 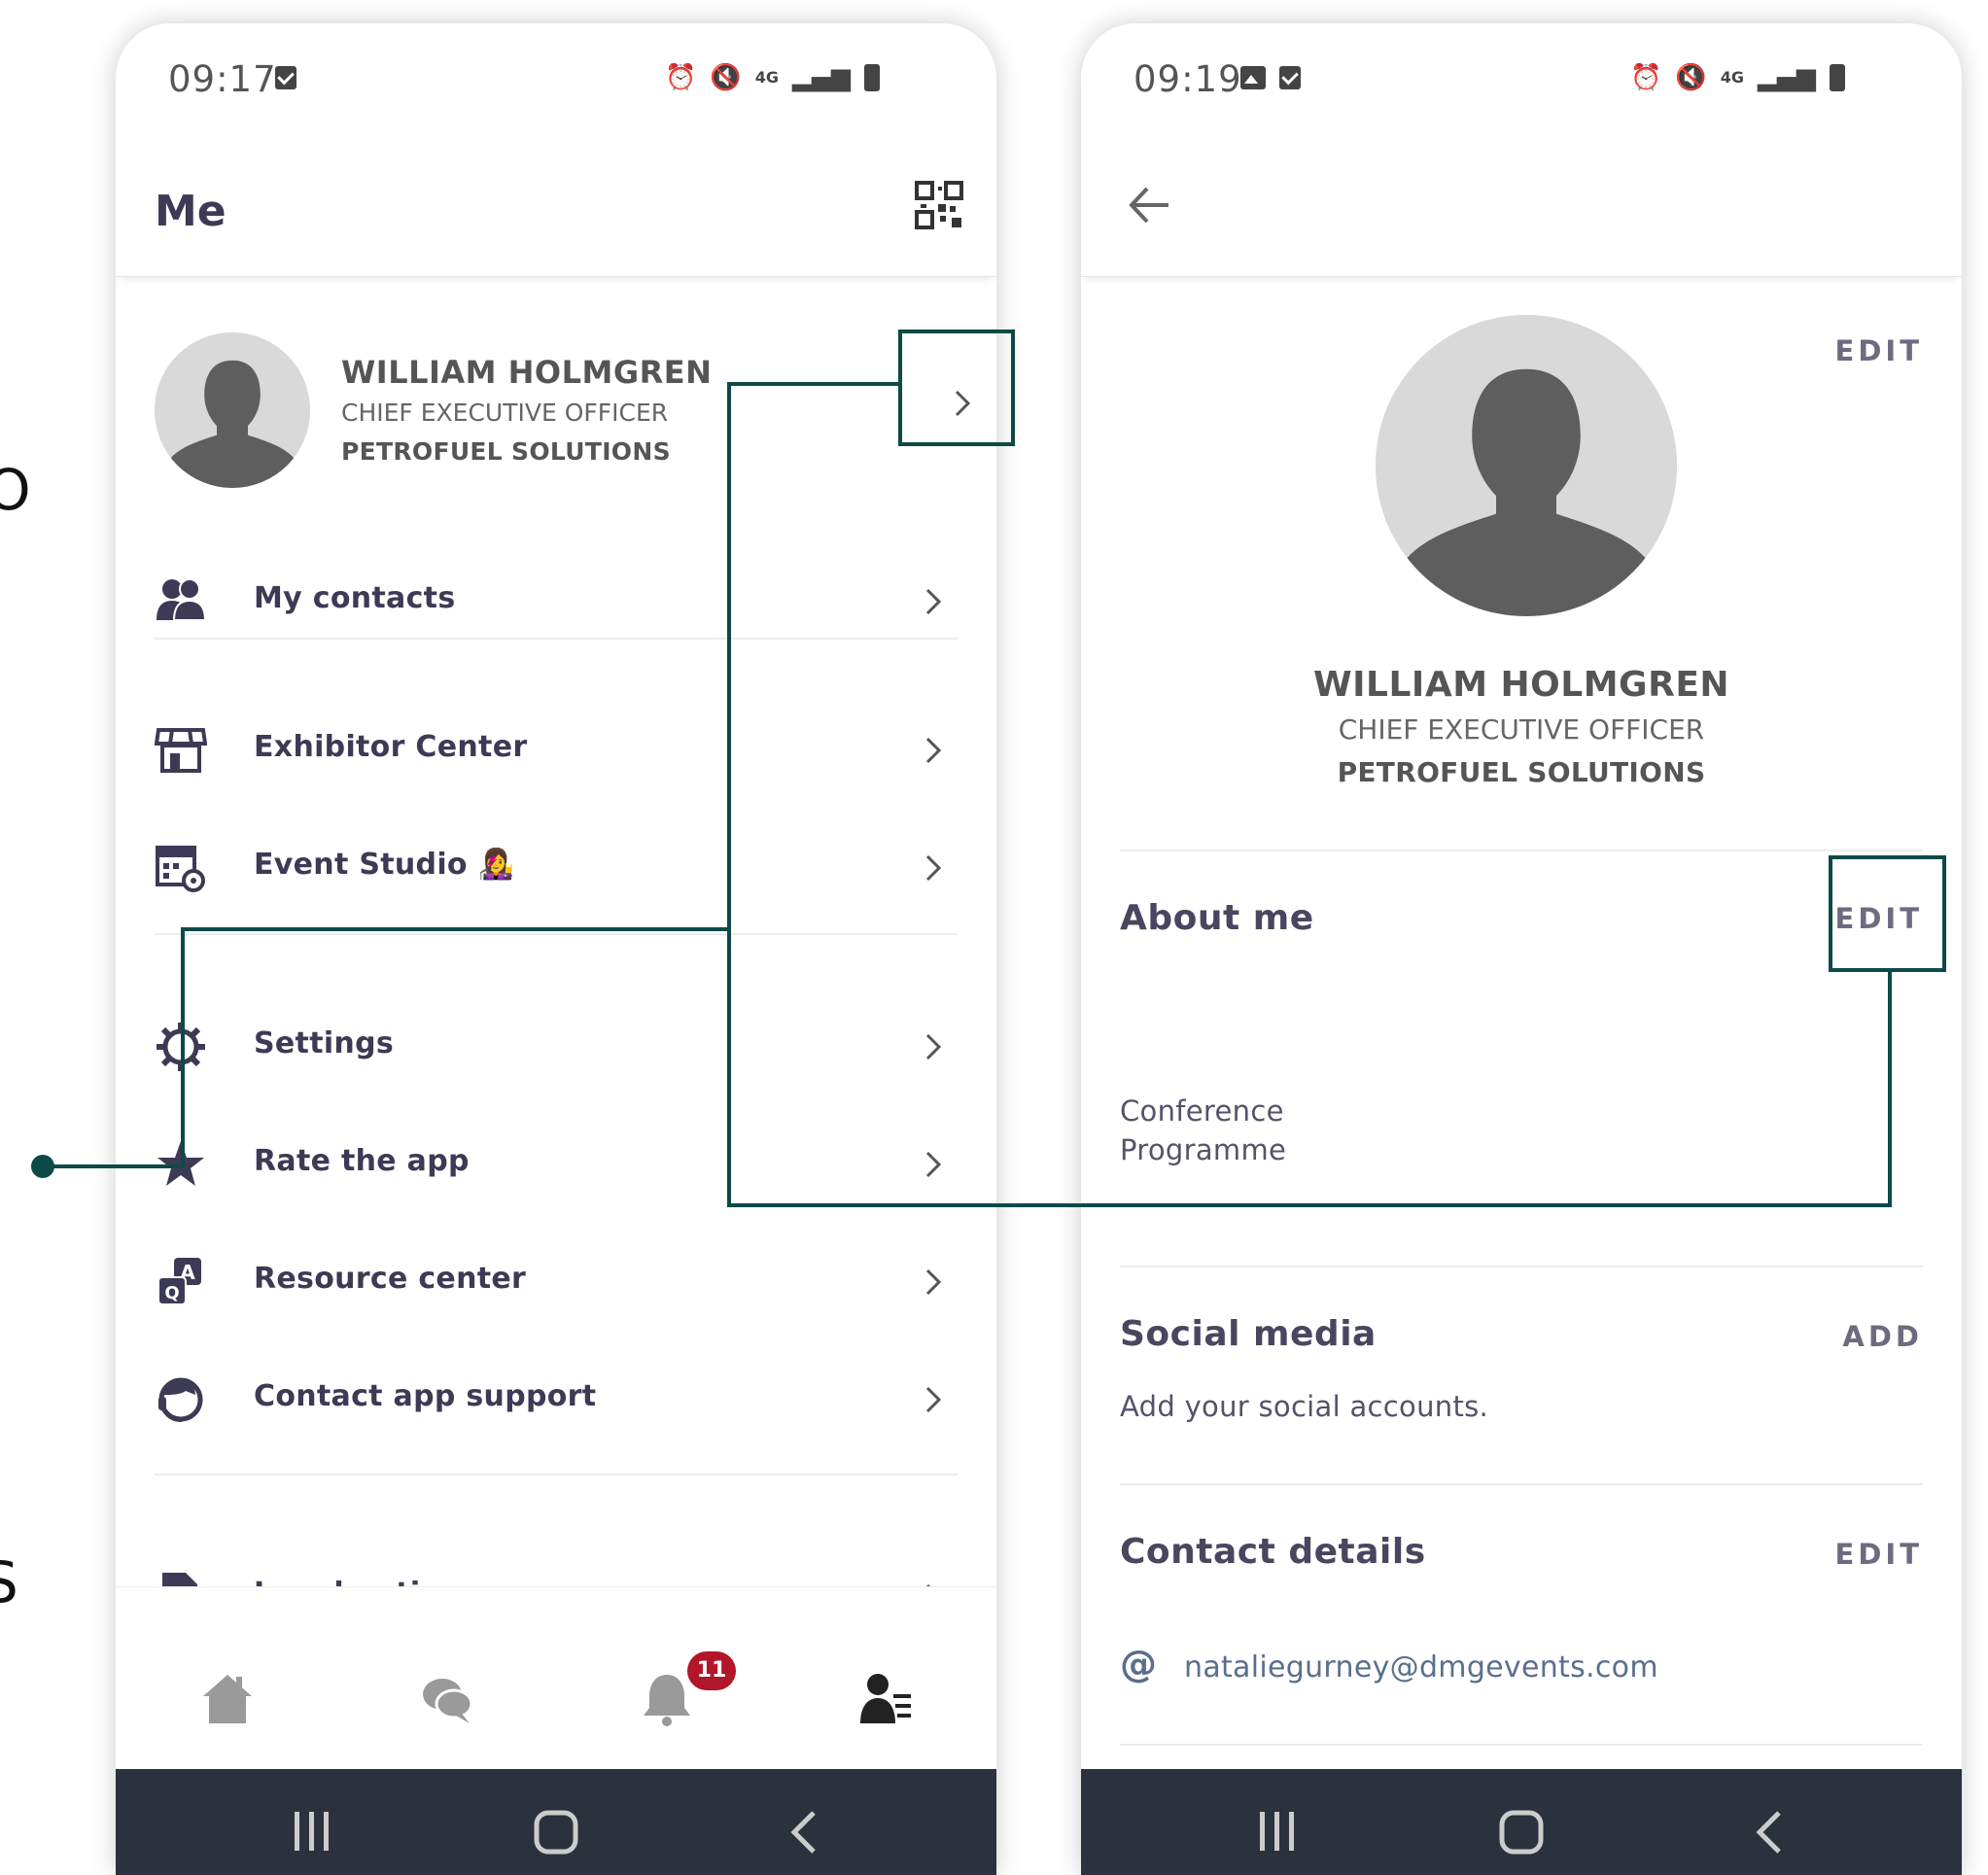 What do you see at coordinates (1522, 81) in the screenshot?
I see `status-bar: 09:19 ⏰ 🔇 4G ▂▄▆` at bounding box center [1522, 81].